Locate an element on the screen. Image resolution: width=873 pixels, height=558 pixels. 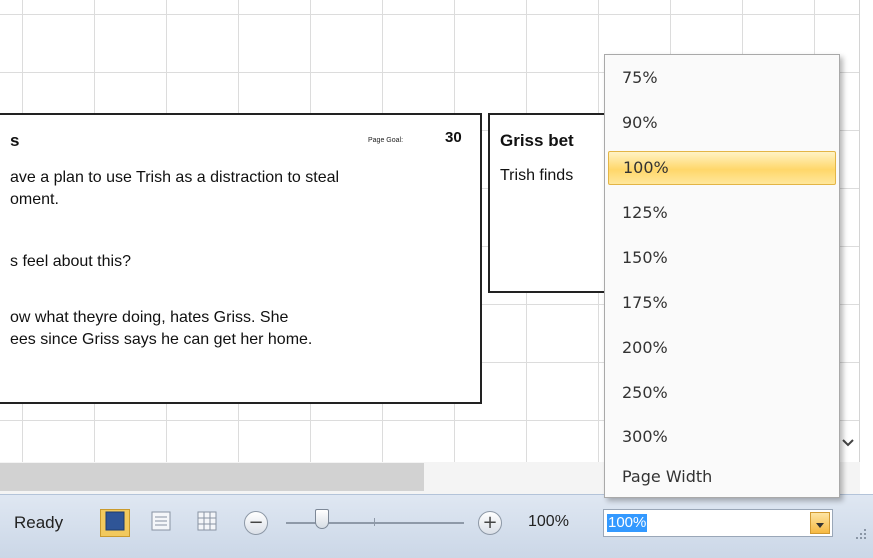
page-view-button is located at coordinates (115, 523).